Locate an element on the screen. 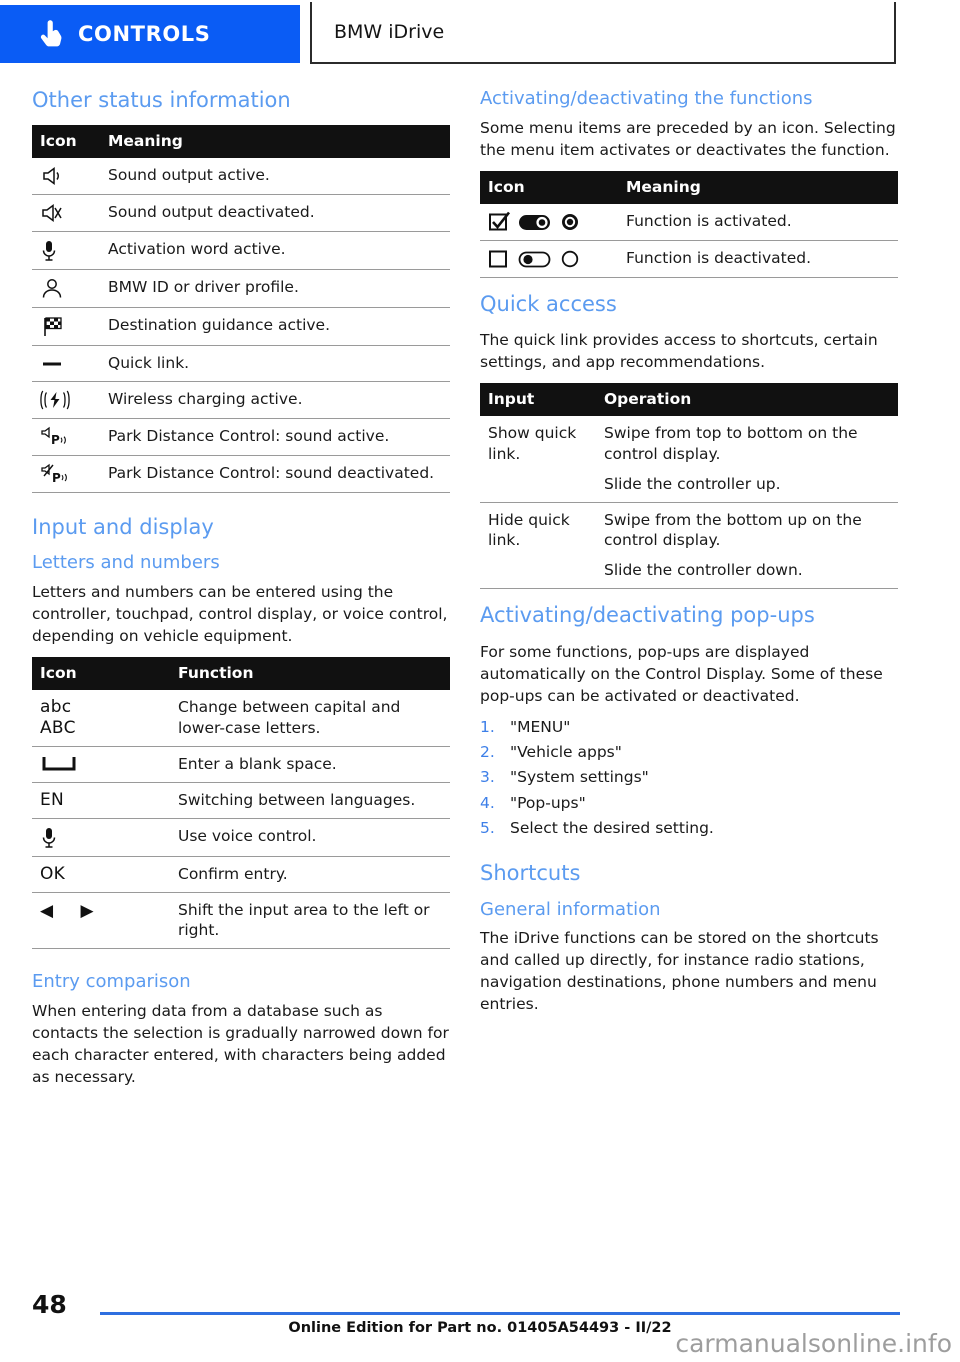 The height and width of the screenshot is (1362, 960). status-meaning: BMW ID or driver profile. is located at coordinates (275, 289).